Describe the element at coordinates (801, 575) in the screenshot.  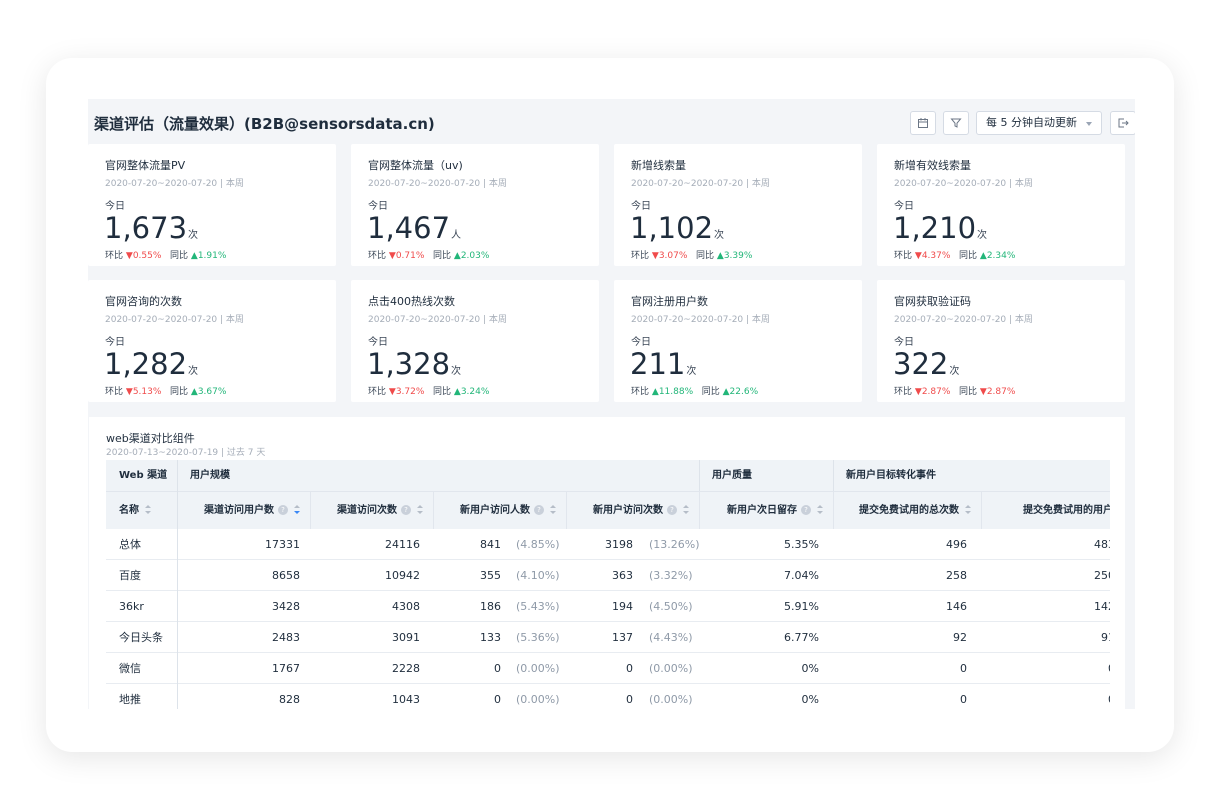
I see `cell-retention: 7.04%` at that location.